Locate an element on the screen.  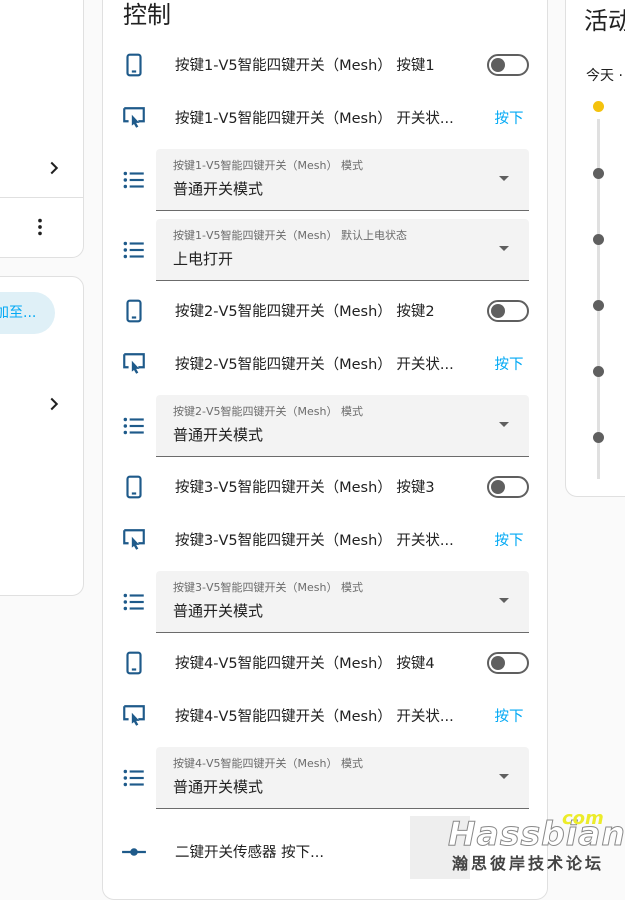
card-title: 活动 is located at coordinates (604, 21).